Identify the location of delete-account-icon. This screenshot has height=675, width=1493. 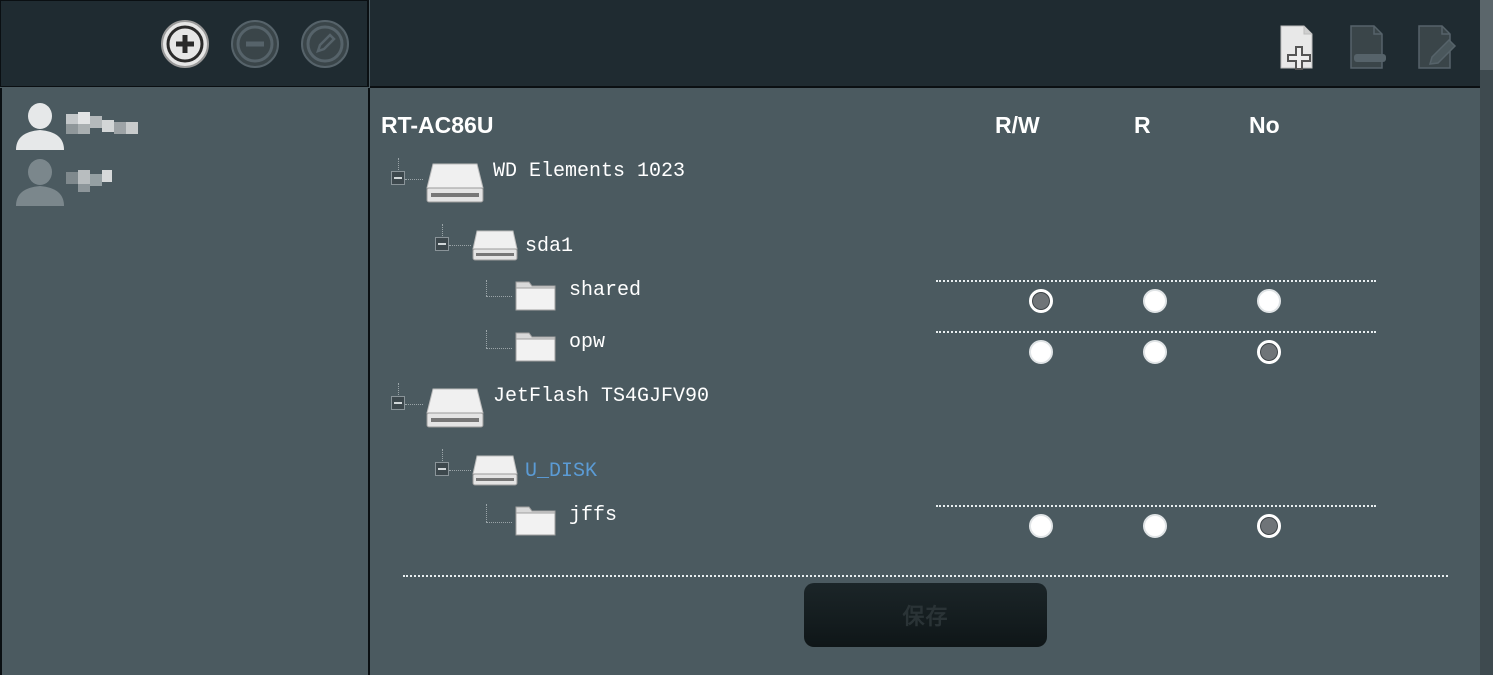
(255, 44).